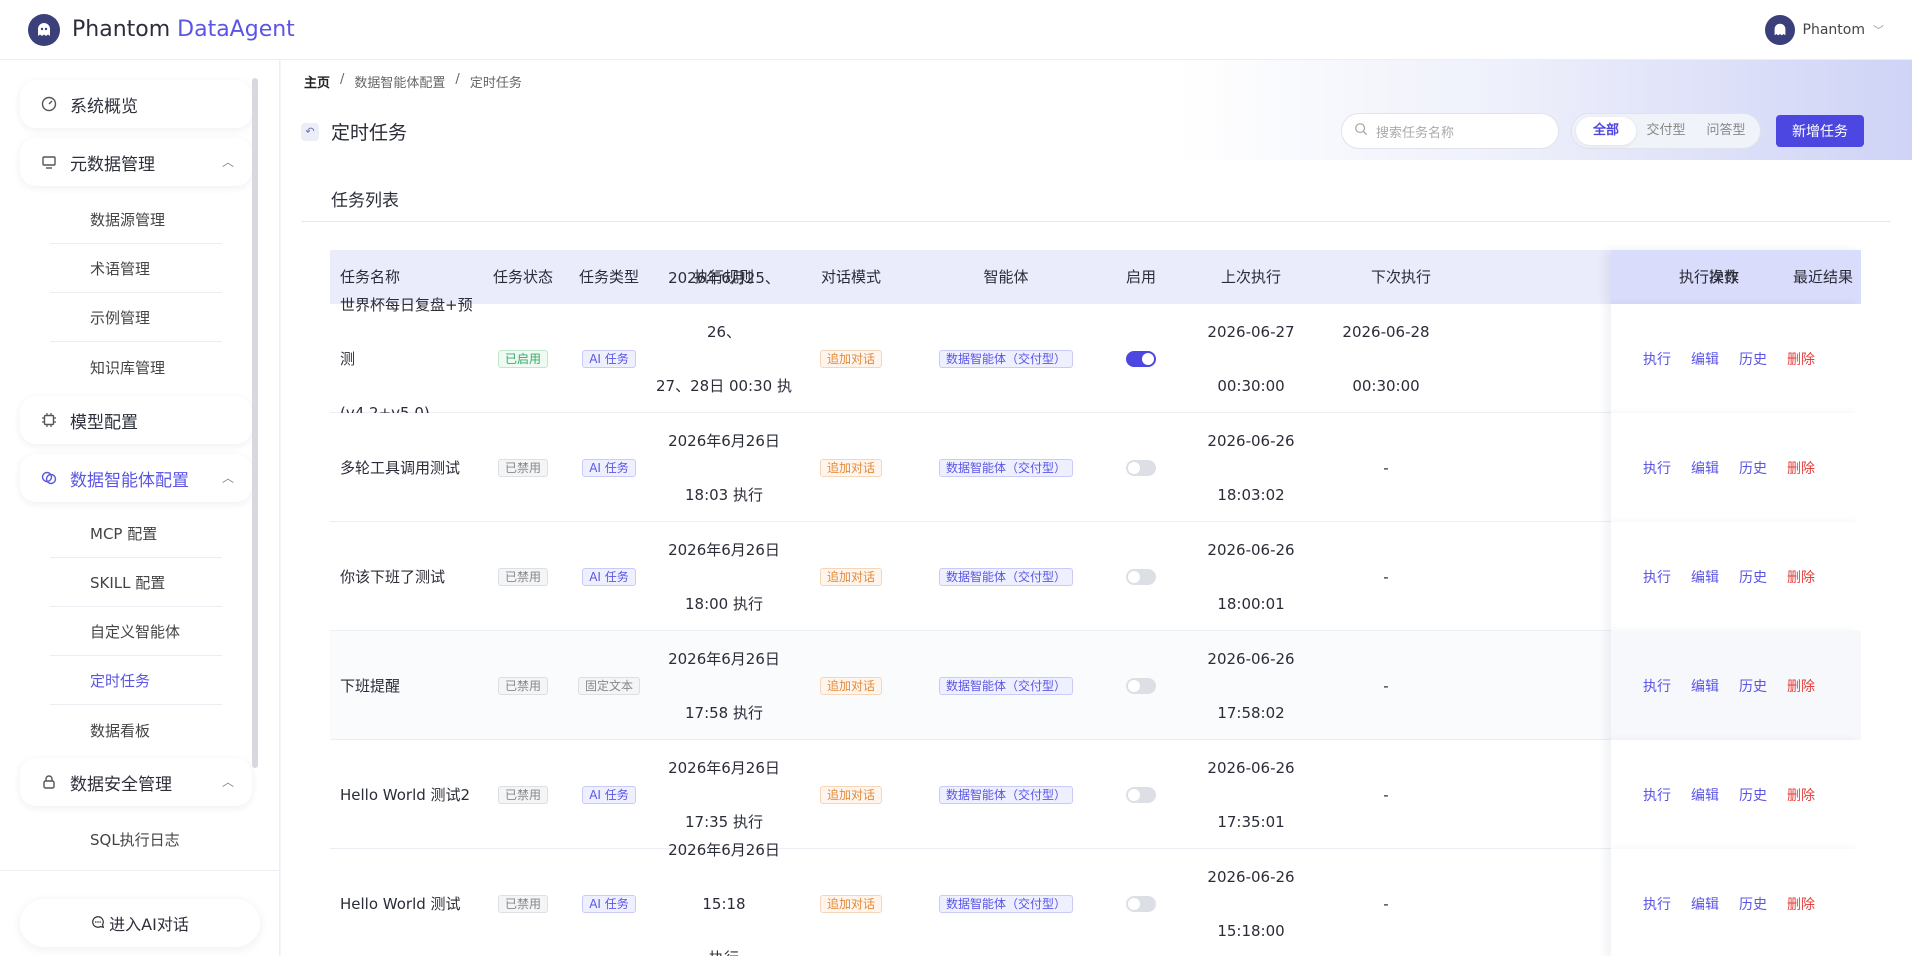  Describe the element at coordinates (365, 201) in the screenshot. I see `list-title: 任务列表` at that location.